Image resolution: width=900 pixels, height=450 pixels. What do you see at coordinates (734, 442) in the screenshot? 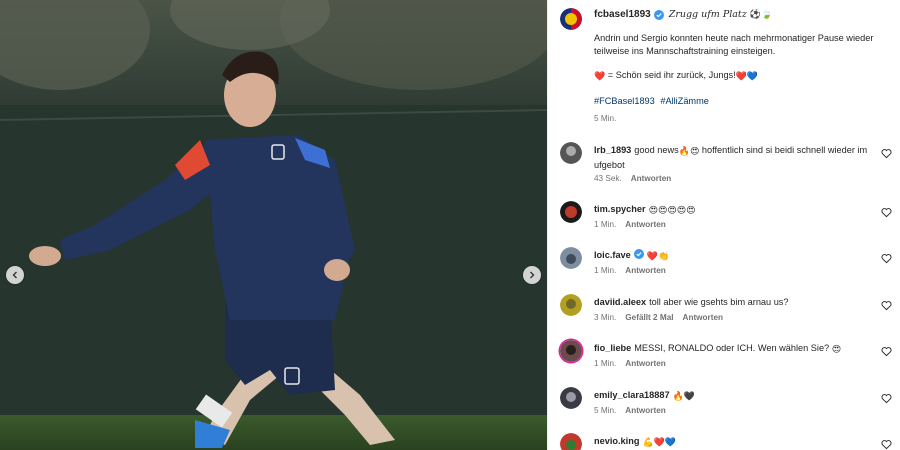
I see `comment-text: nevio.king 💪❤️💙` at bounding box center [734, 442].